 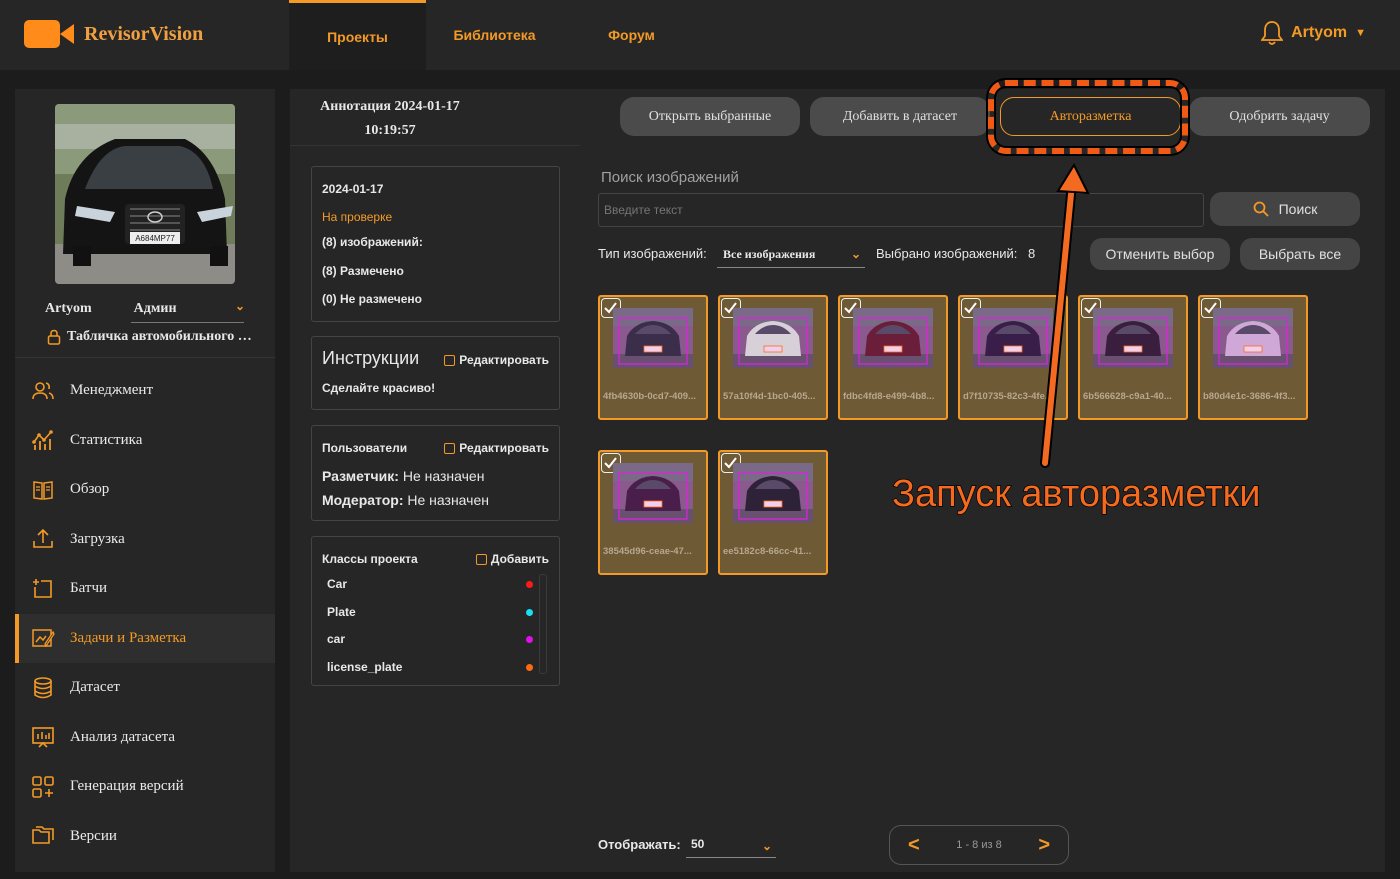 What do you see at coordinates (370, 559) in the screenshot?
I see `classes-title: Классы проекта` at bounding box center [370, 559].